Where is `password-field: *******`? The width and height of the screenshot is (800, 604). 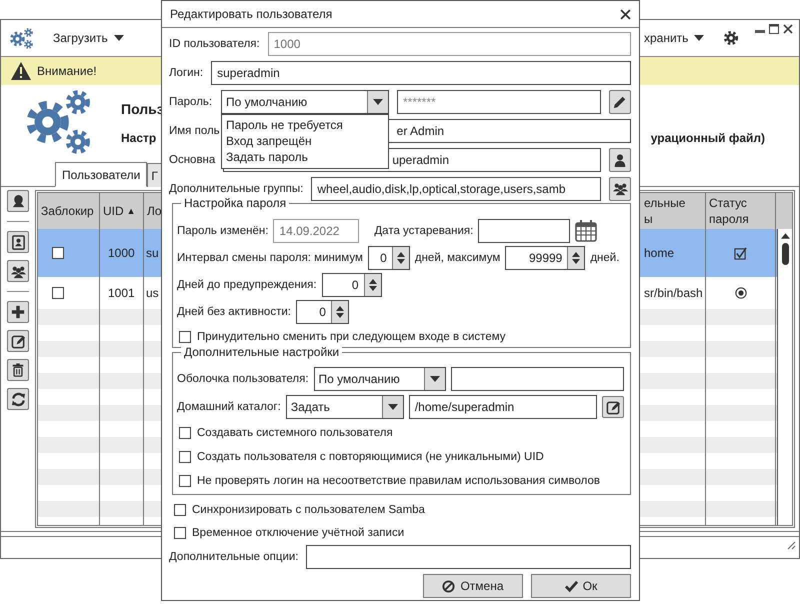 password-field: ******* is located at coordinates (499, 102).